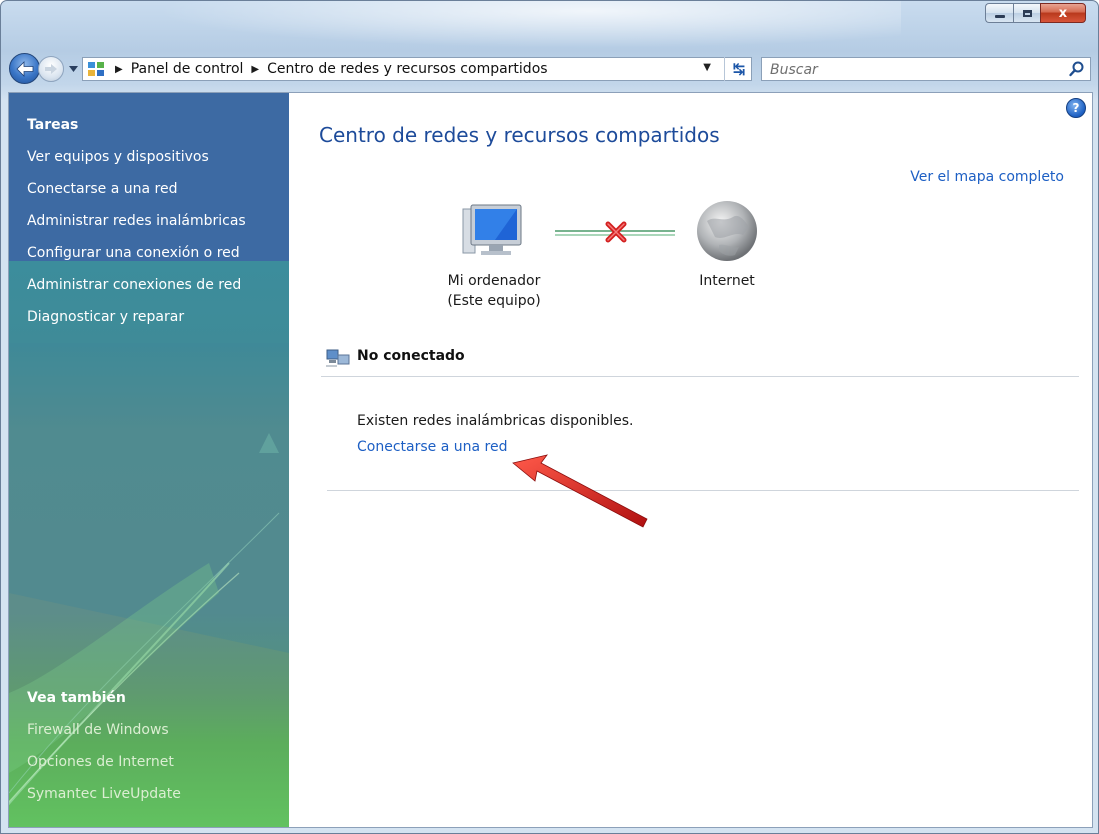  I want to click on sidebar-item-view-devices: Ver equipos y dispositivos, so click(136, 157).